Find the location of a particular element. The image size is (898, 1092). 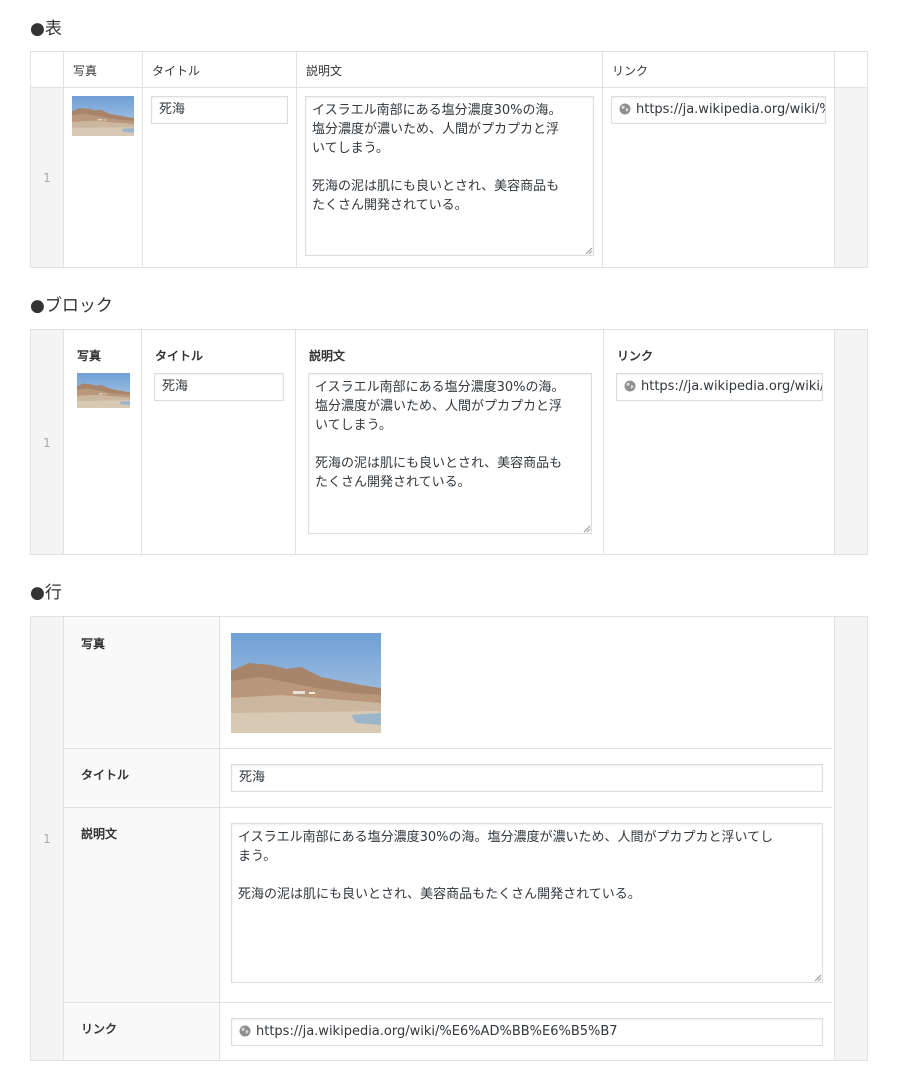

section-heading-row: ●行 is located at coordinates (46, 593).